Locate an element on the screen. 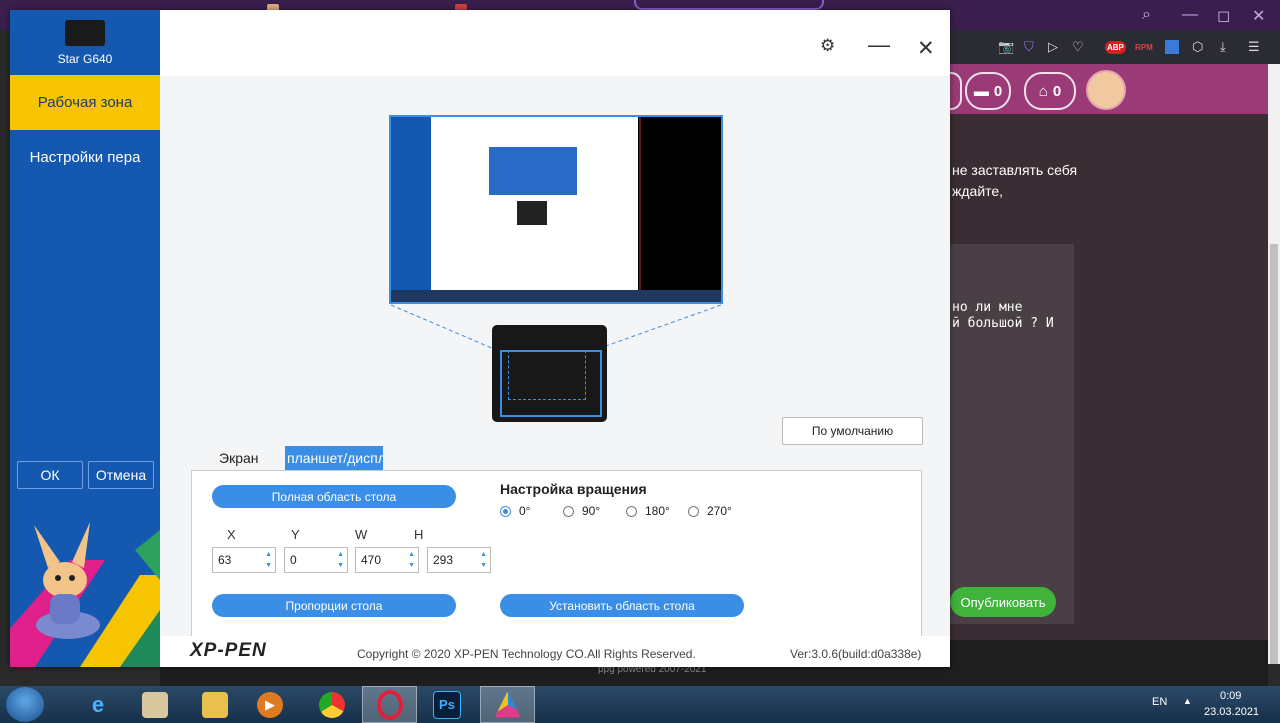  chat-counter: ▬ 0 is located at coordinates (988, 91).